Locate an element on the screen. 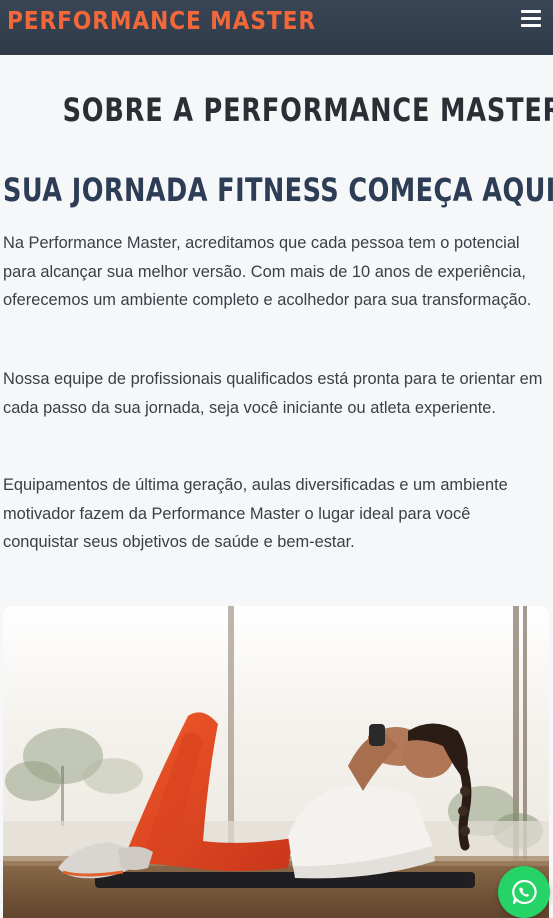  hamburger-menu-icon is located at coordinates (532, 18).